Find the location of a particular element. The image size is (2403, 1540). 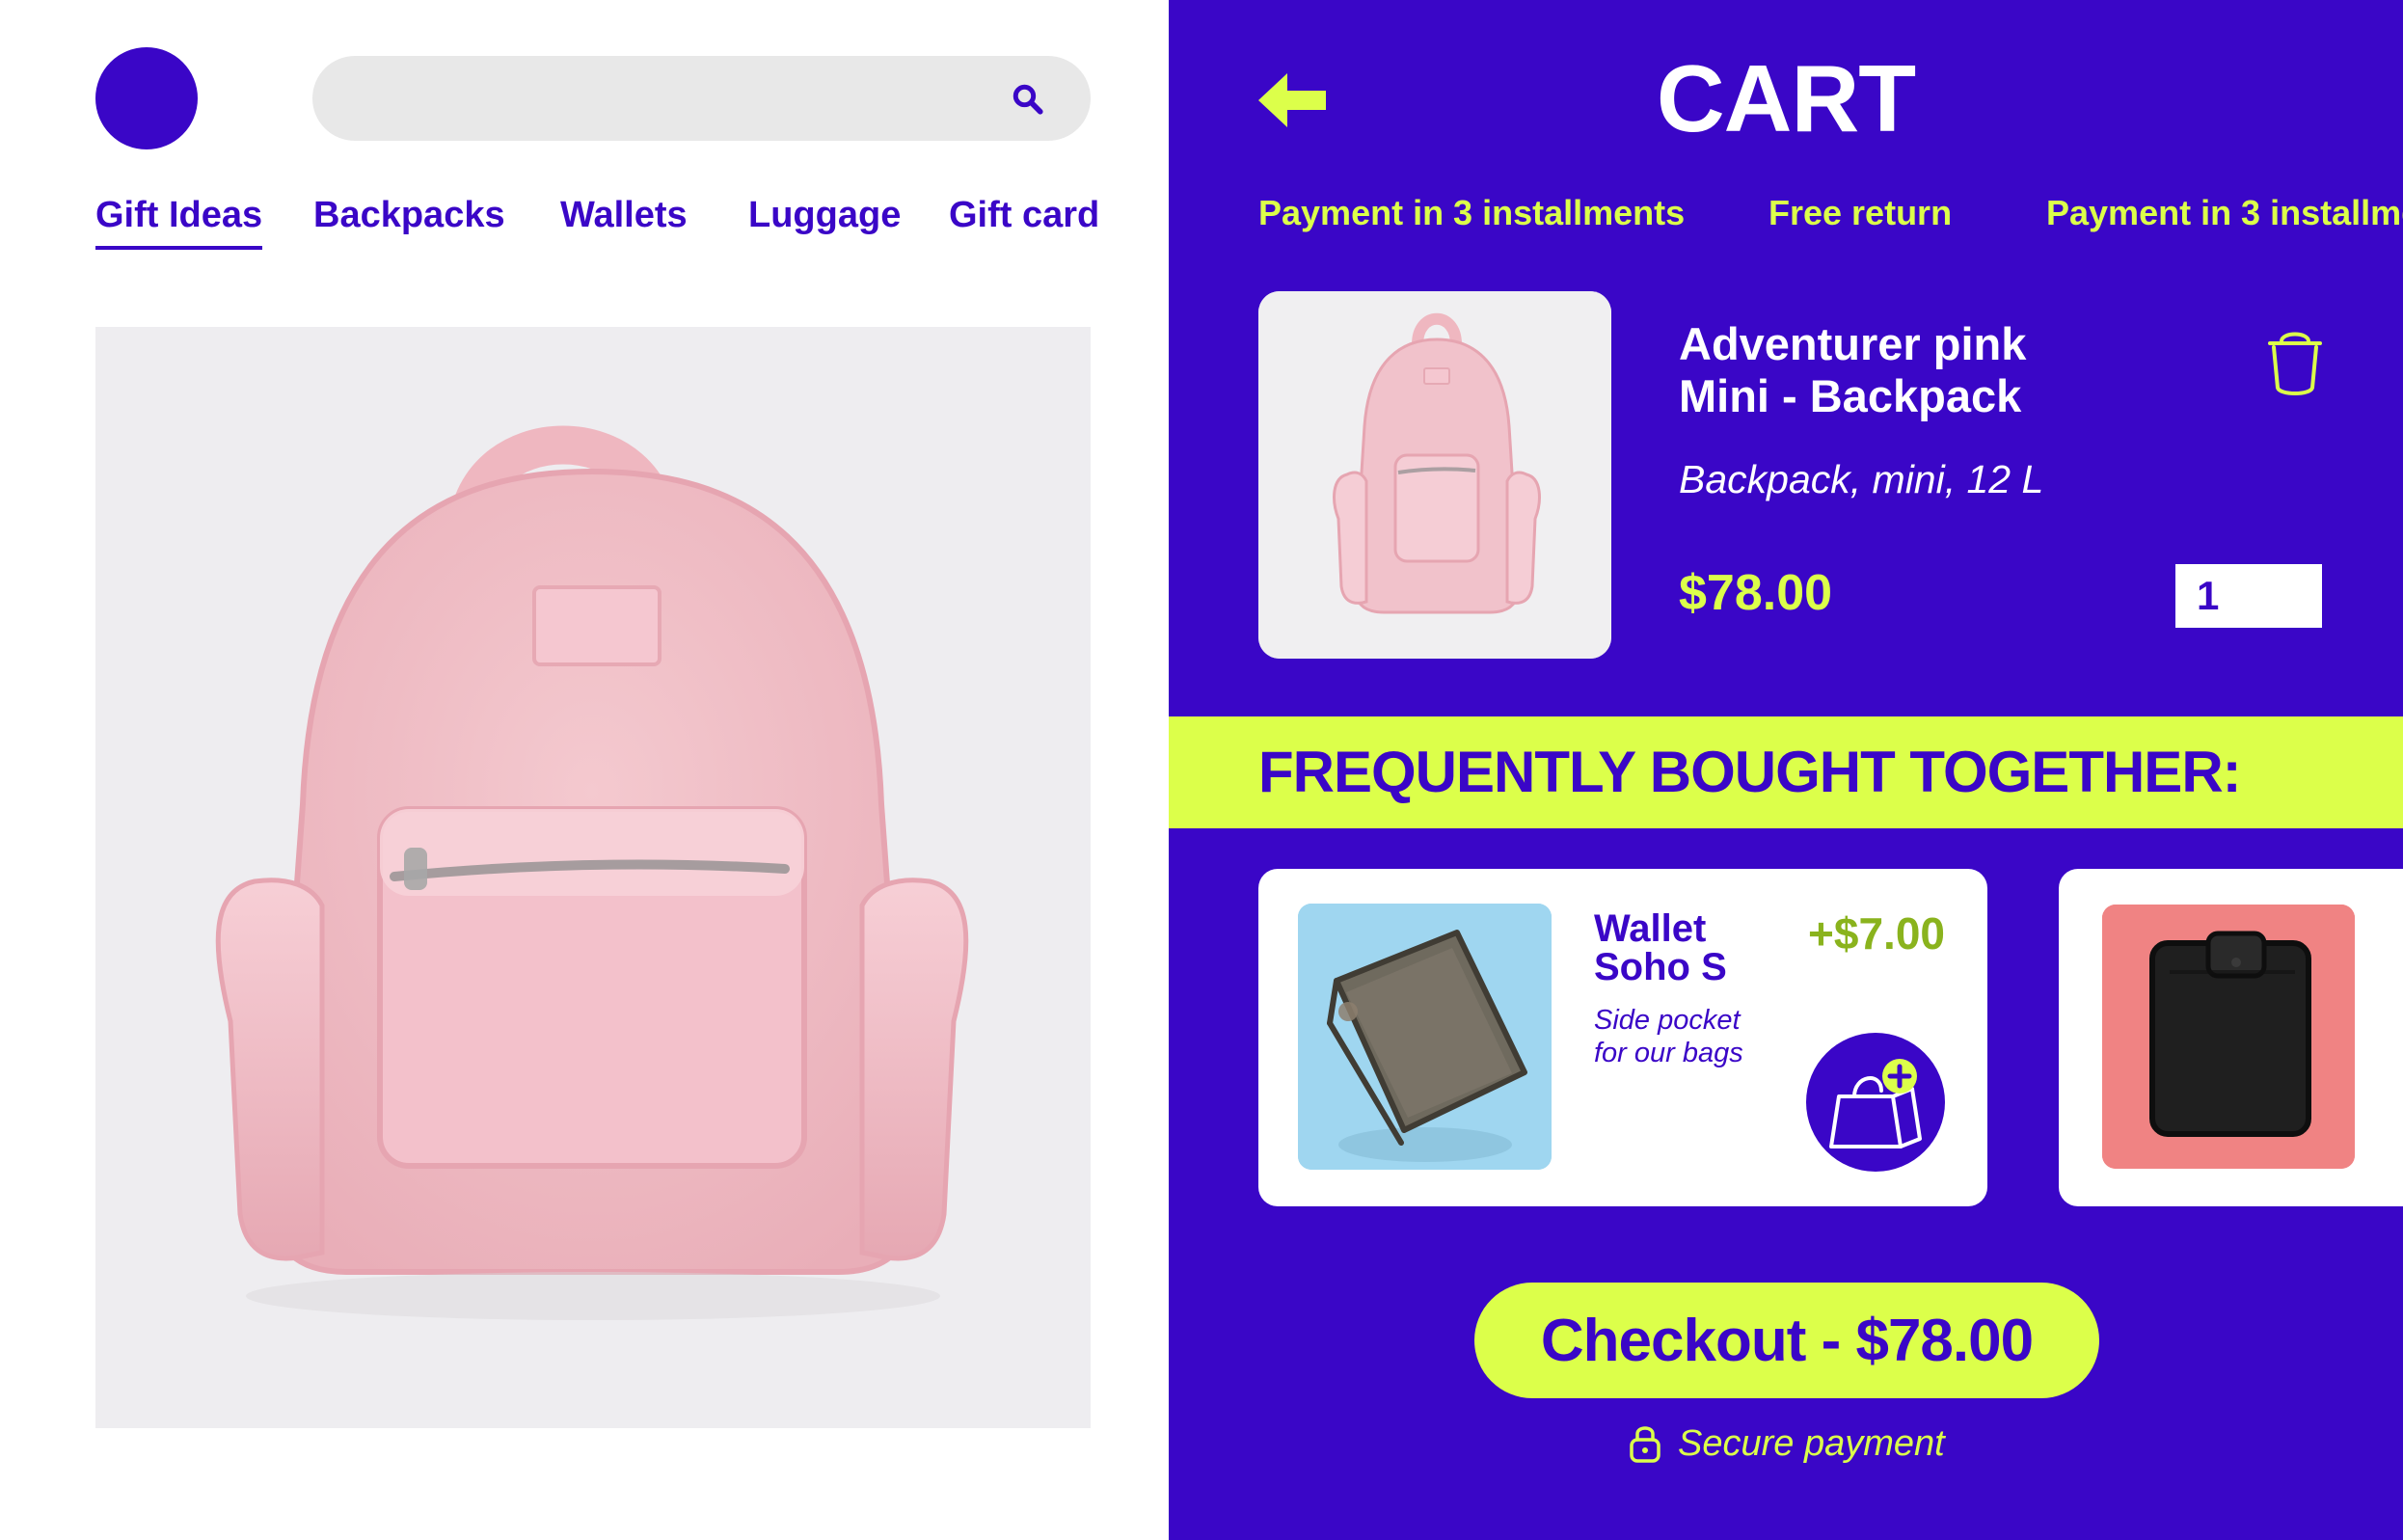

trash-icon is located at coordinates (2295, 363).